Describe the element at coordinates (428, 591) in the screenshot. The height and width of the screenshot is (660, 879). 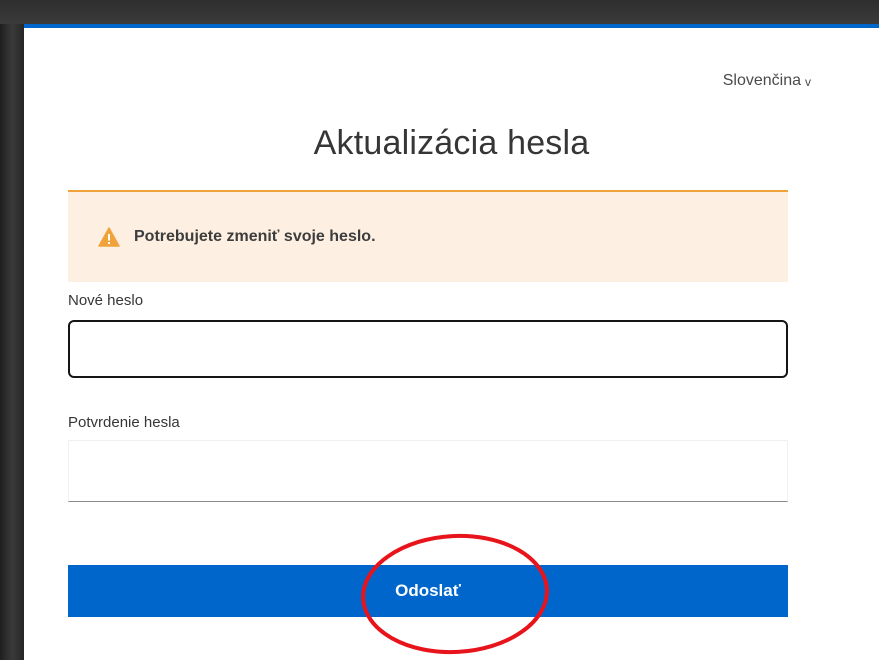
I see `submit-button: Odoslať` at that location.